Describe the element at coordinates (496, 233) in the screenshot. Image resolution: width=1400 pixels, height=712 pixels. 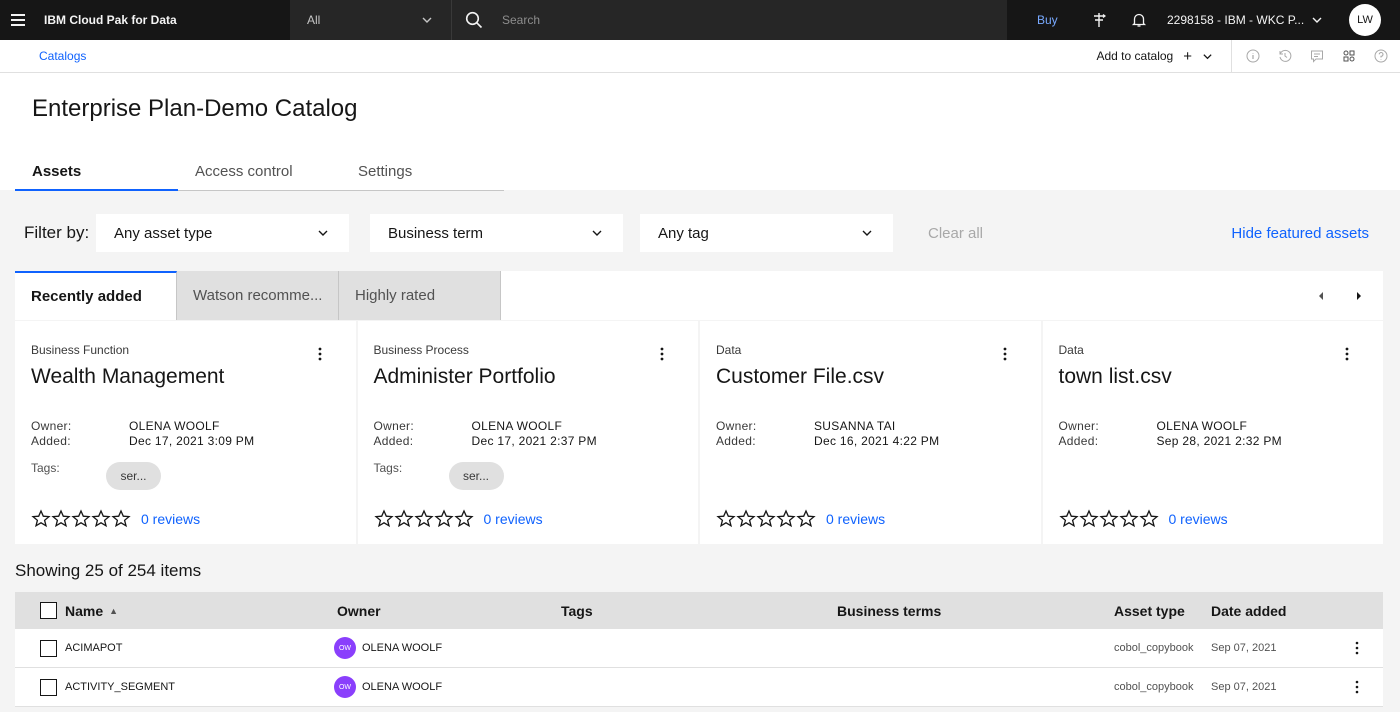
I see `business-term-dropdown: Business term` at that location.